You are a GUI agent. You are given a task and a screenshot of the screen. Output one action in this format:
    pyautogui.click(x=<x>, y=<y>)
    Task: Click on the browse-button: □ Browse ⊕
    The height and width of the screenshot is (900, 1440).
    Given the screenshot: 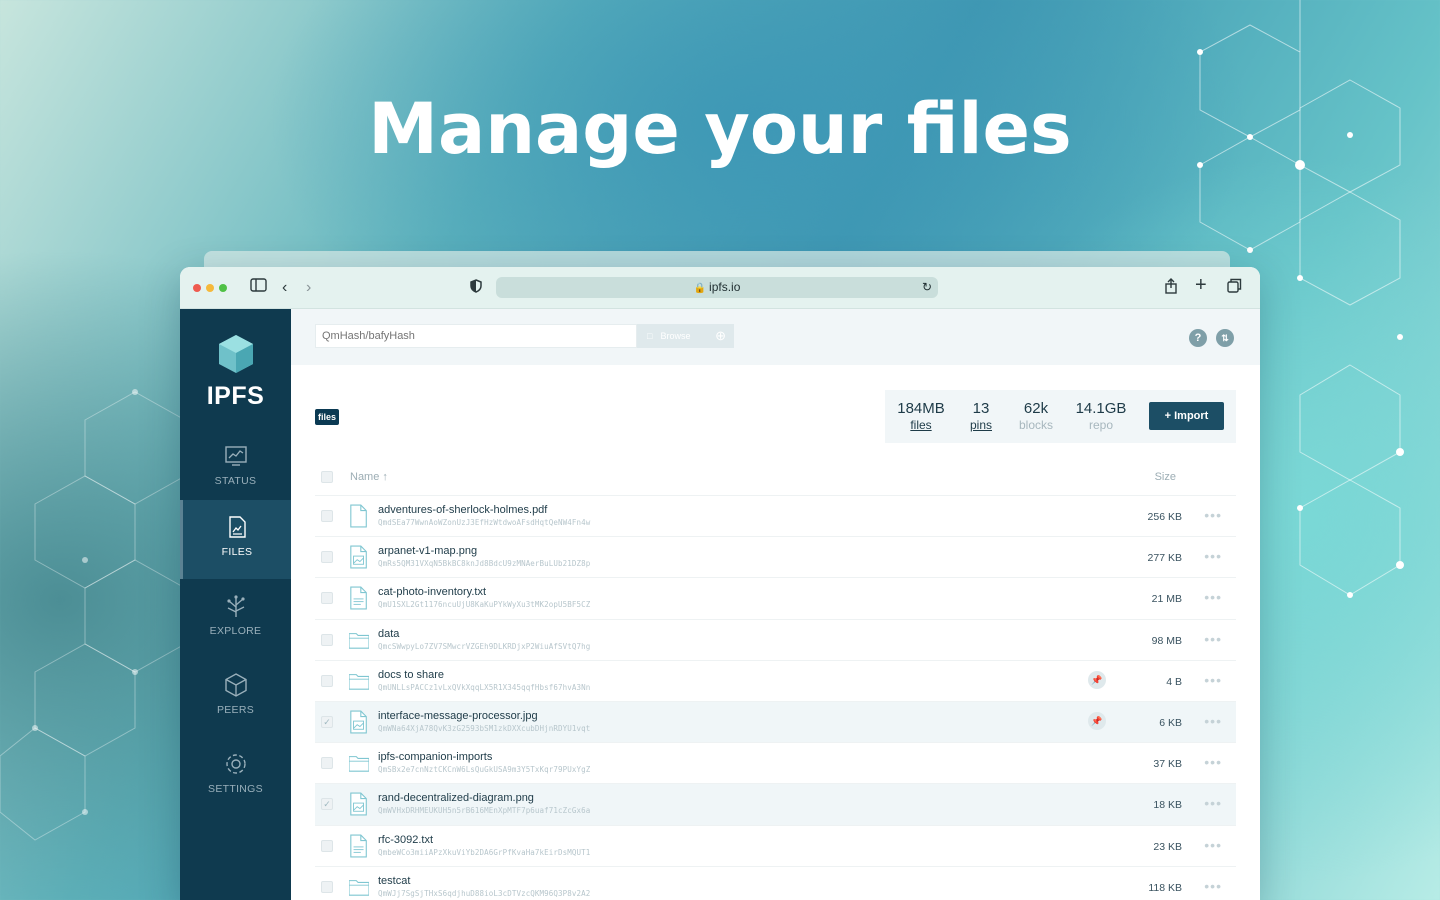 What is the action you would take?
    pyautogui.click(x=685, y=336)
    